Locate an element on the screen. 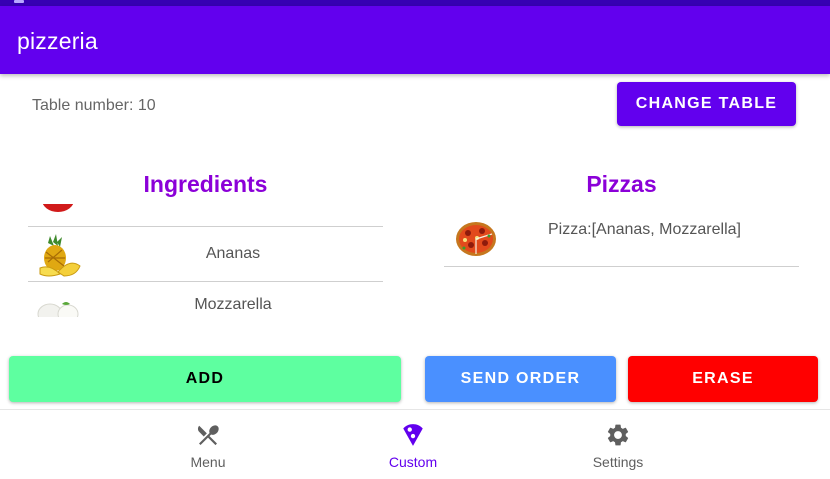 The width and height of the screenshot is (830, 479). erase-button: Erase is located at coordinates (723, 379).